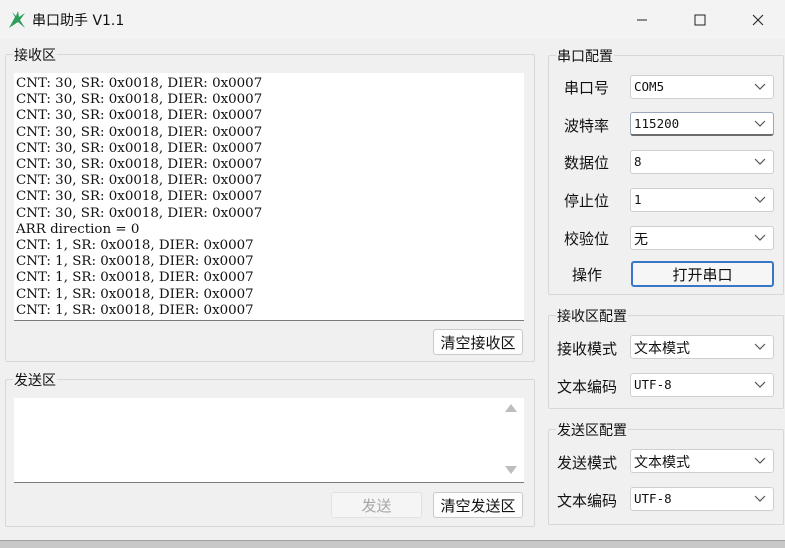  Describe the element at coordinates (511, 470) in the screenshot. I see `send-scroll-down-icon` at that location.